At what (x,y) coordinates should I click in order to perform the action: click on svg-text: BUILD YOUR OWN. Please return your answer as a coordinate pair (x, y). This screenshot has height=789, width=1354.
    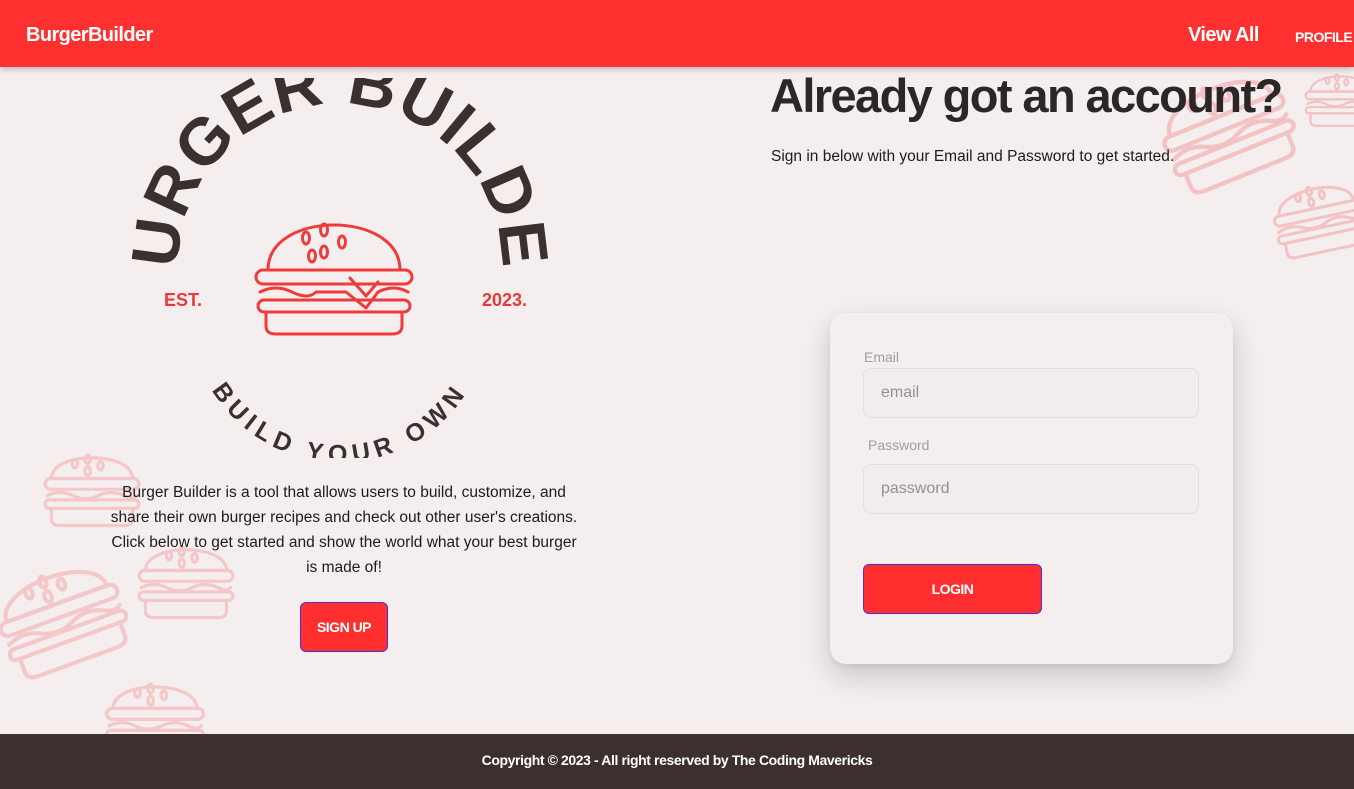
    Looking at the image, I should click on (339, 417).